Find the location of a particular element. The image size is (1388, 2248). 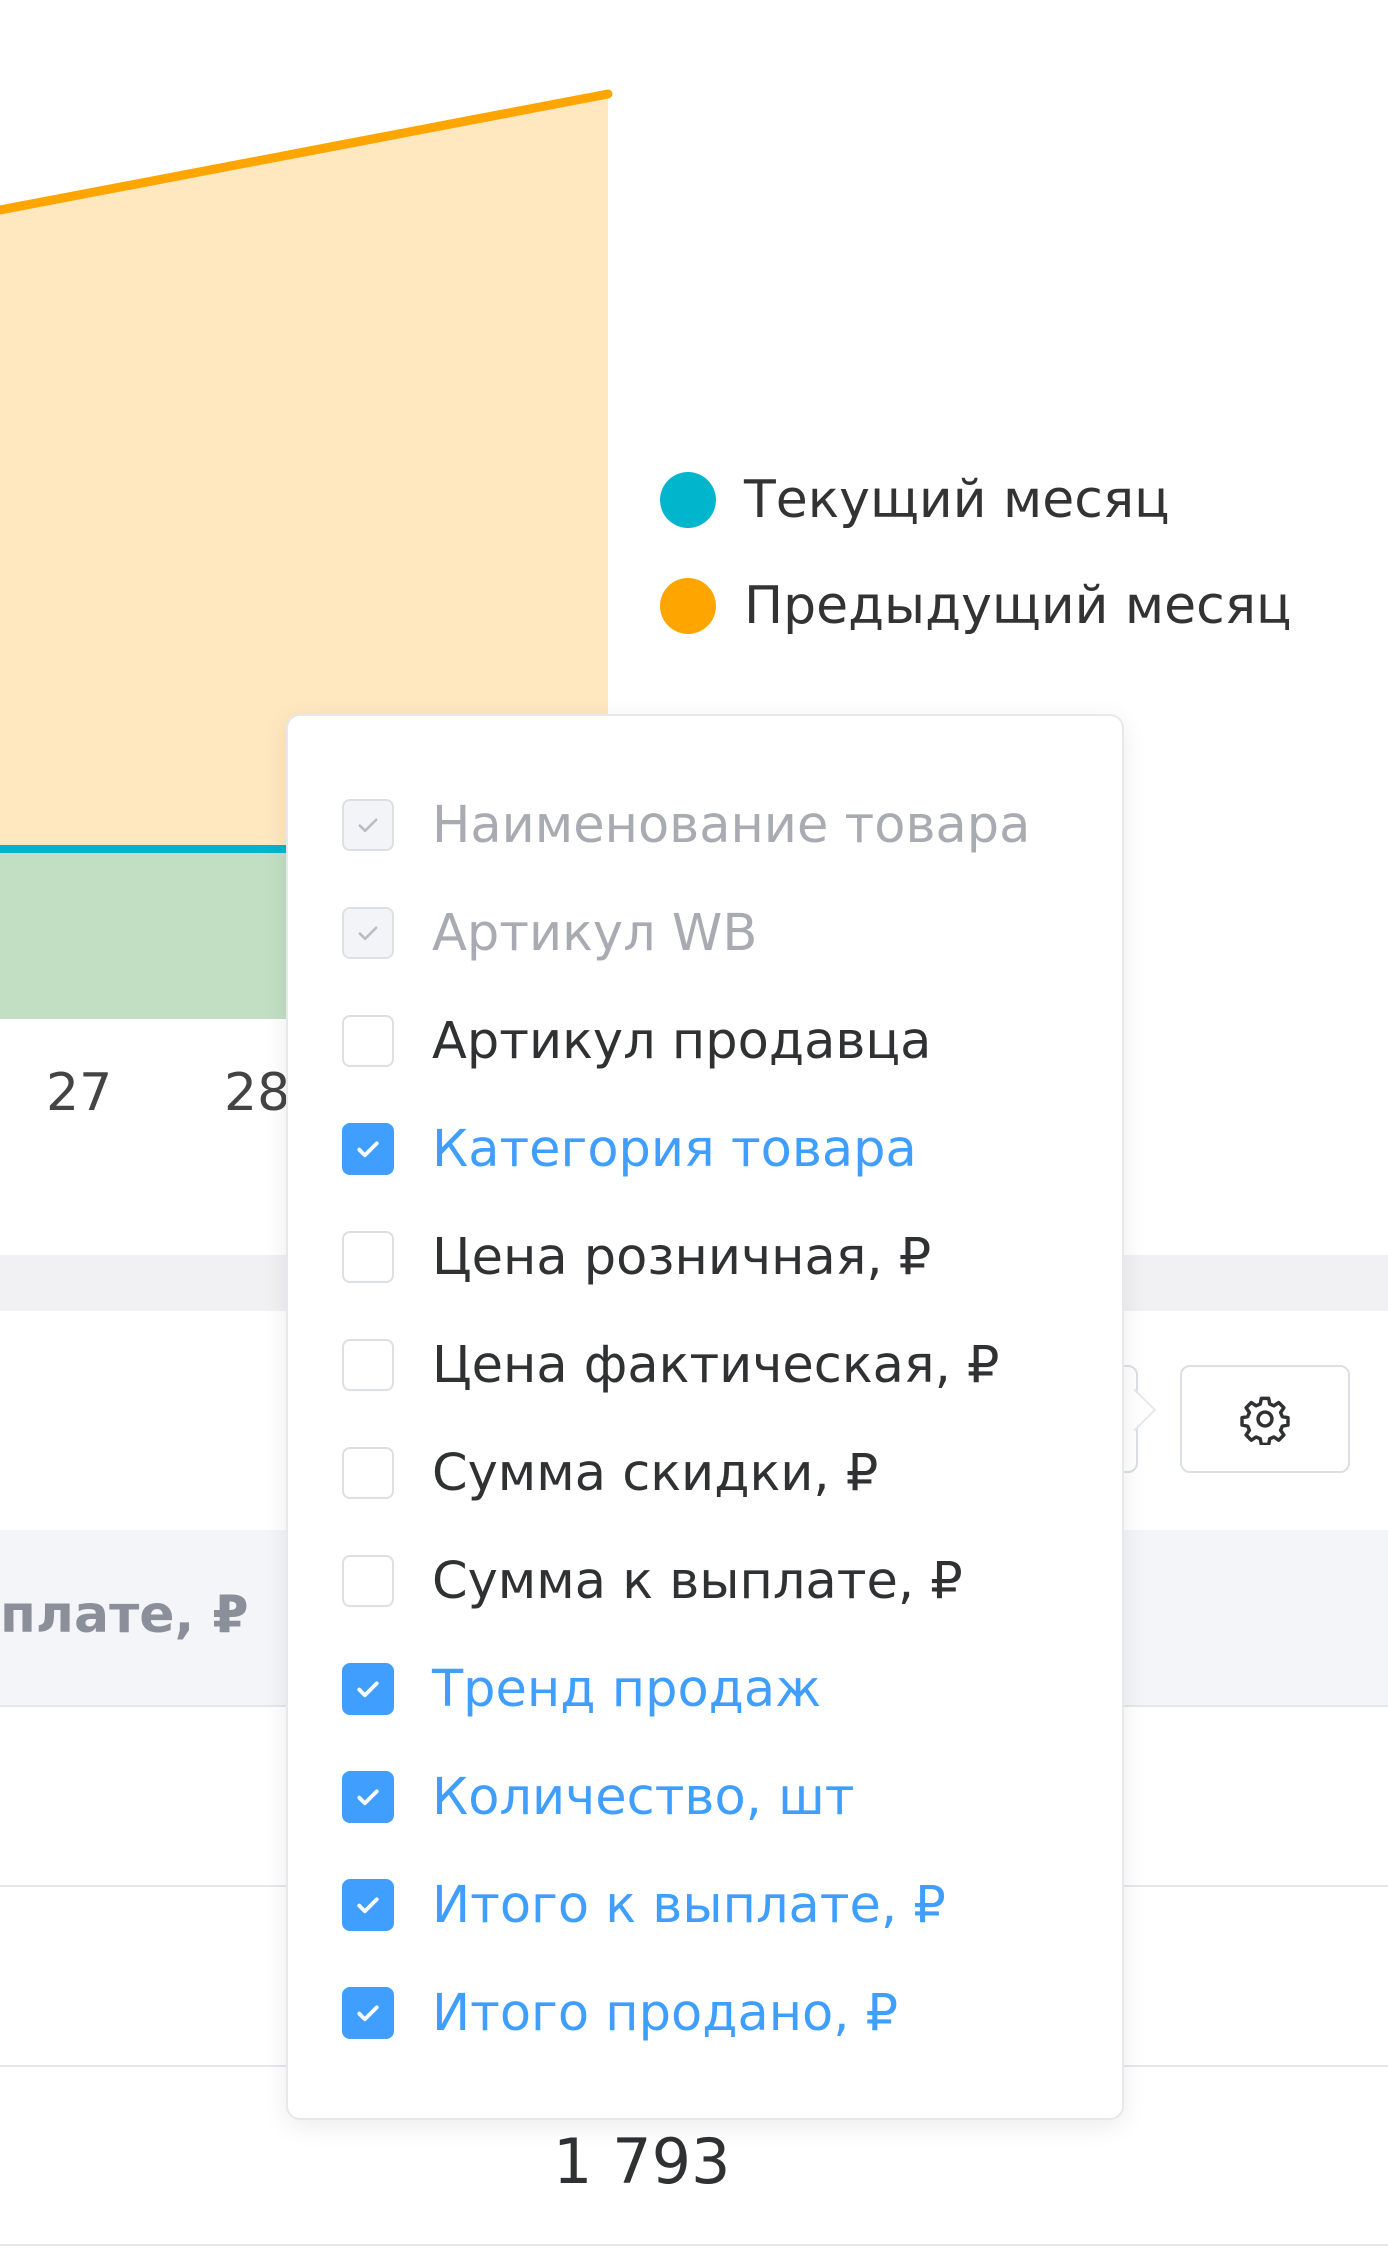

column-option: Артикул продавца is located at coordinates (636, 1041).